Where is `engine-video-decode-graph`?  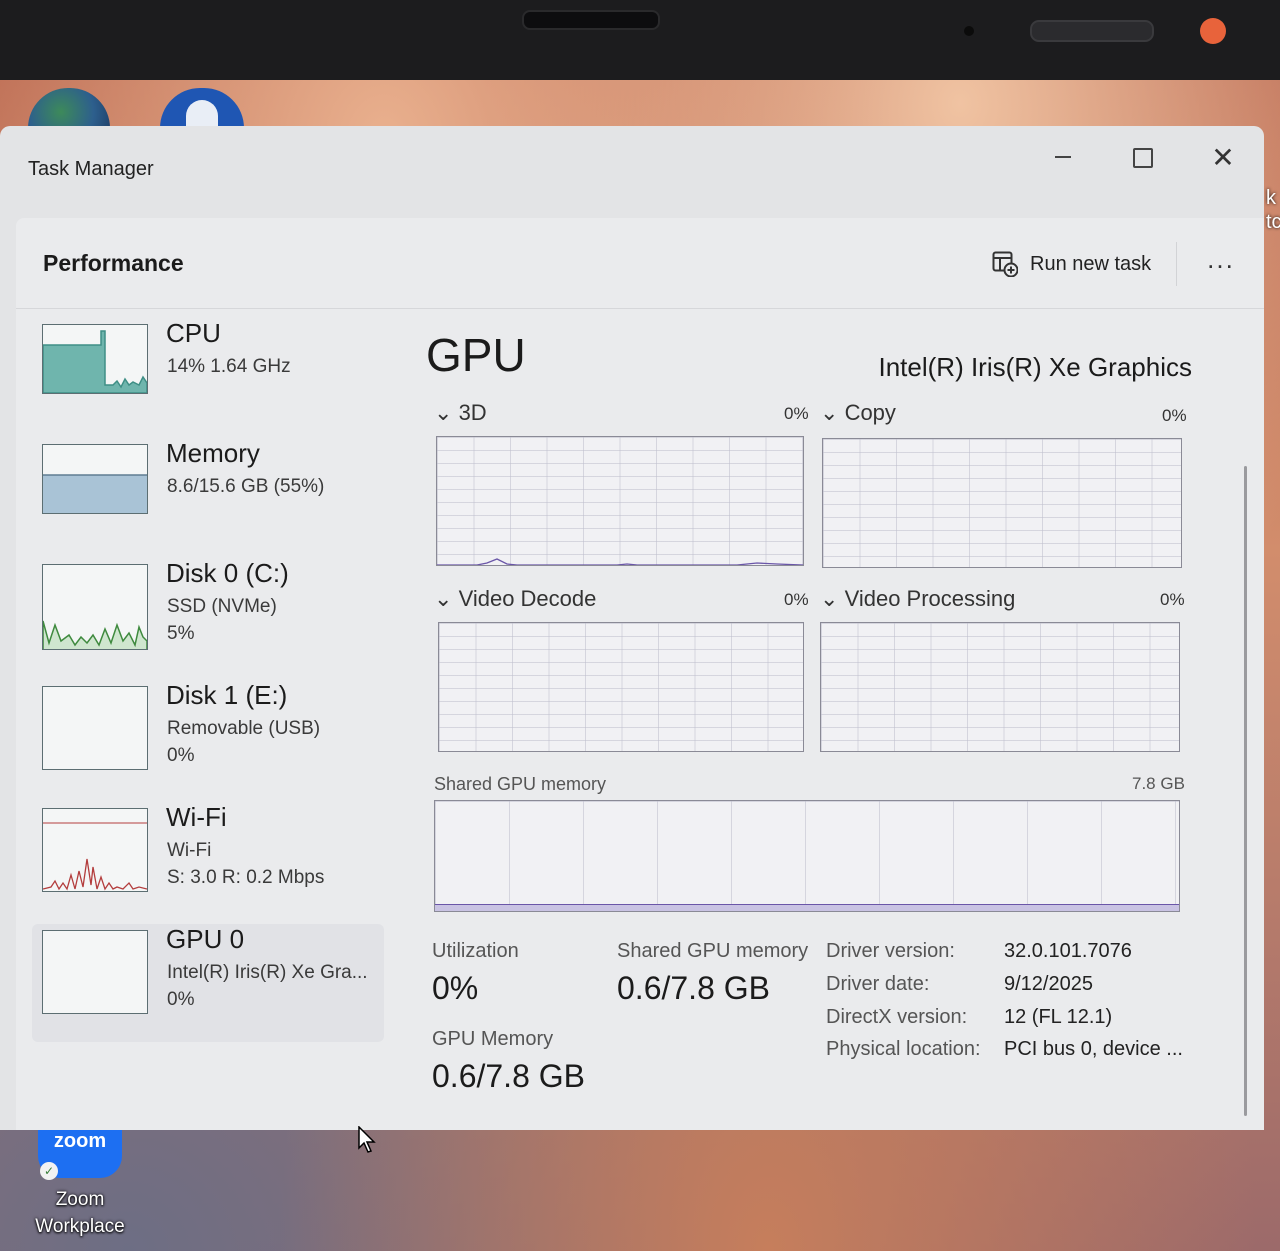
engine-video-decode-graph is located at coordinates (621, 687).